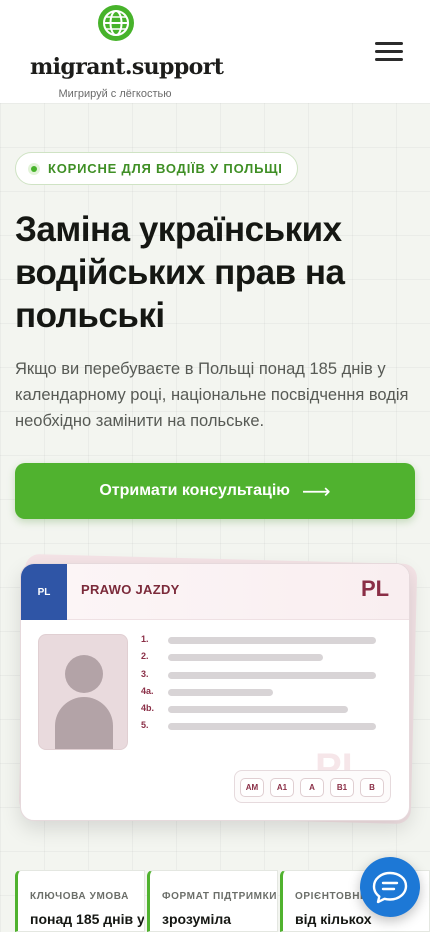 The image size is (430, 932). Describe the element at coordinates (372, 787) in the screenshot. I see `category-tag: B` at that location.